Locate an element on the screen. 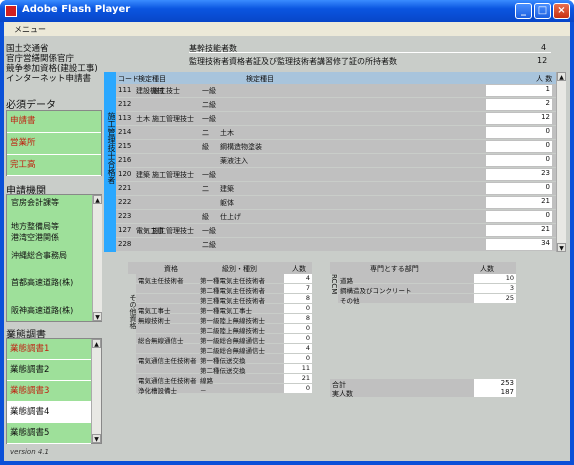  apply-item: 官房会計課等 is located at coordinates (35, 202).